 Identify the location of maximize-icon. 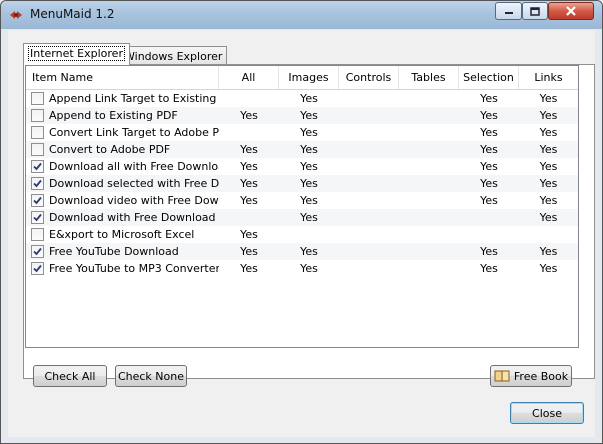
(535, 11).